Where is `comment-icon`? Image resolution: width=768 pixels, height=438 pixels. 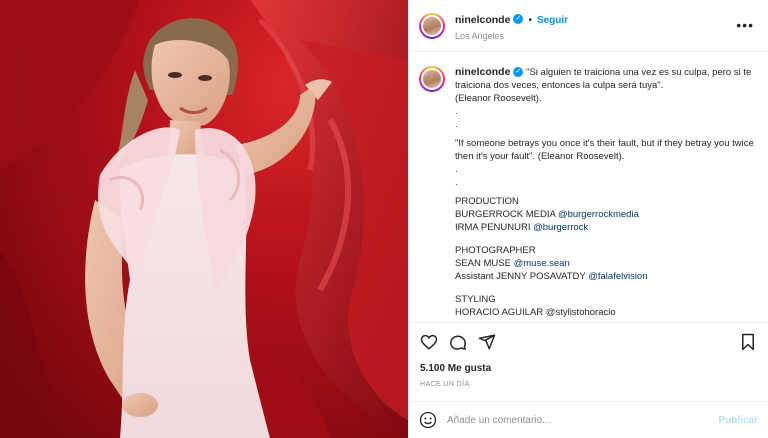
comment-icon is located at coordinates (458, 342).